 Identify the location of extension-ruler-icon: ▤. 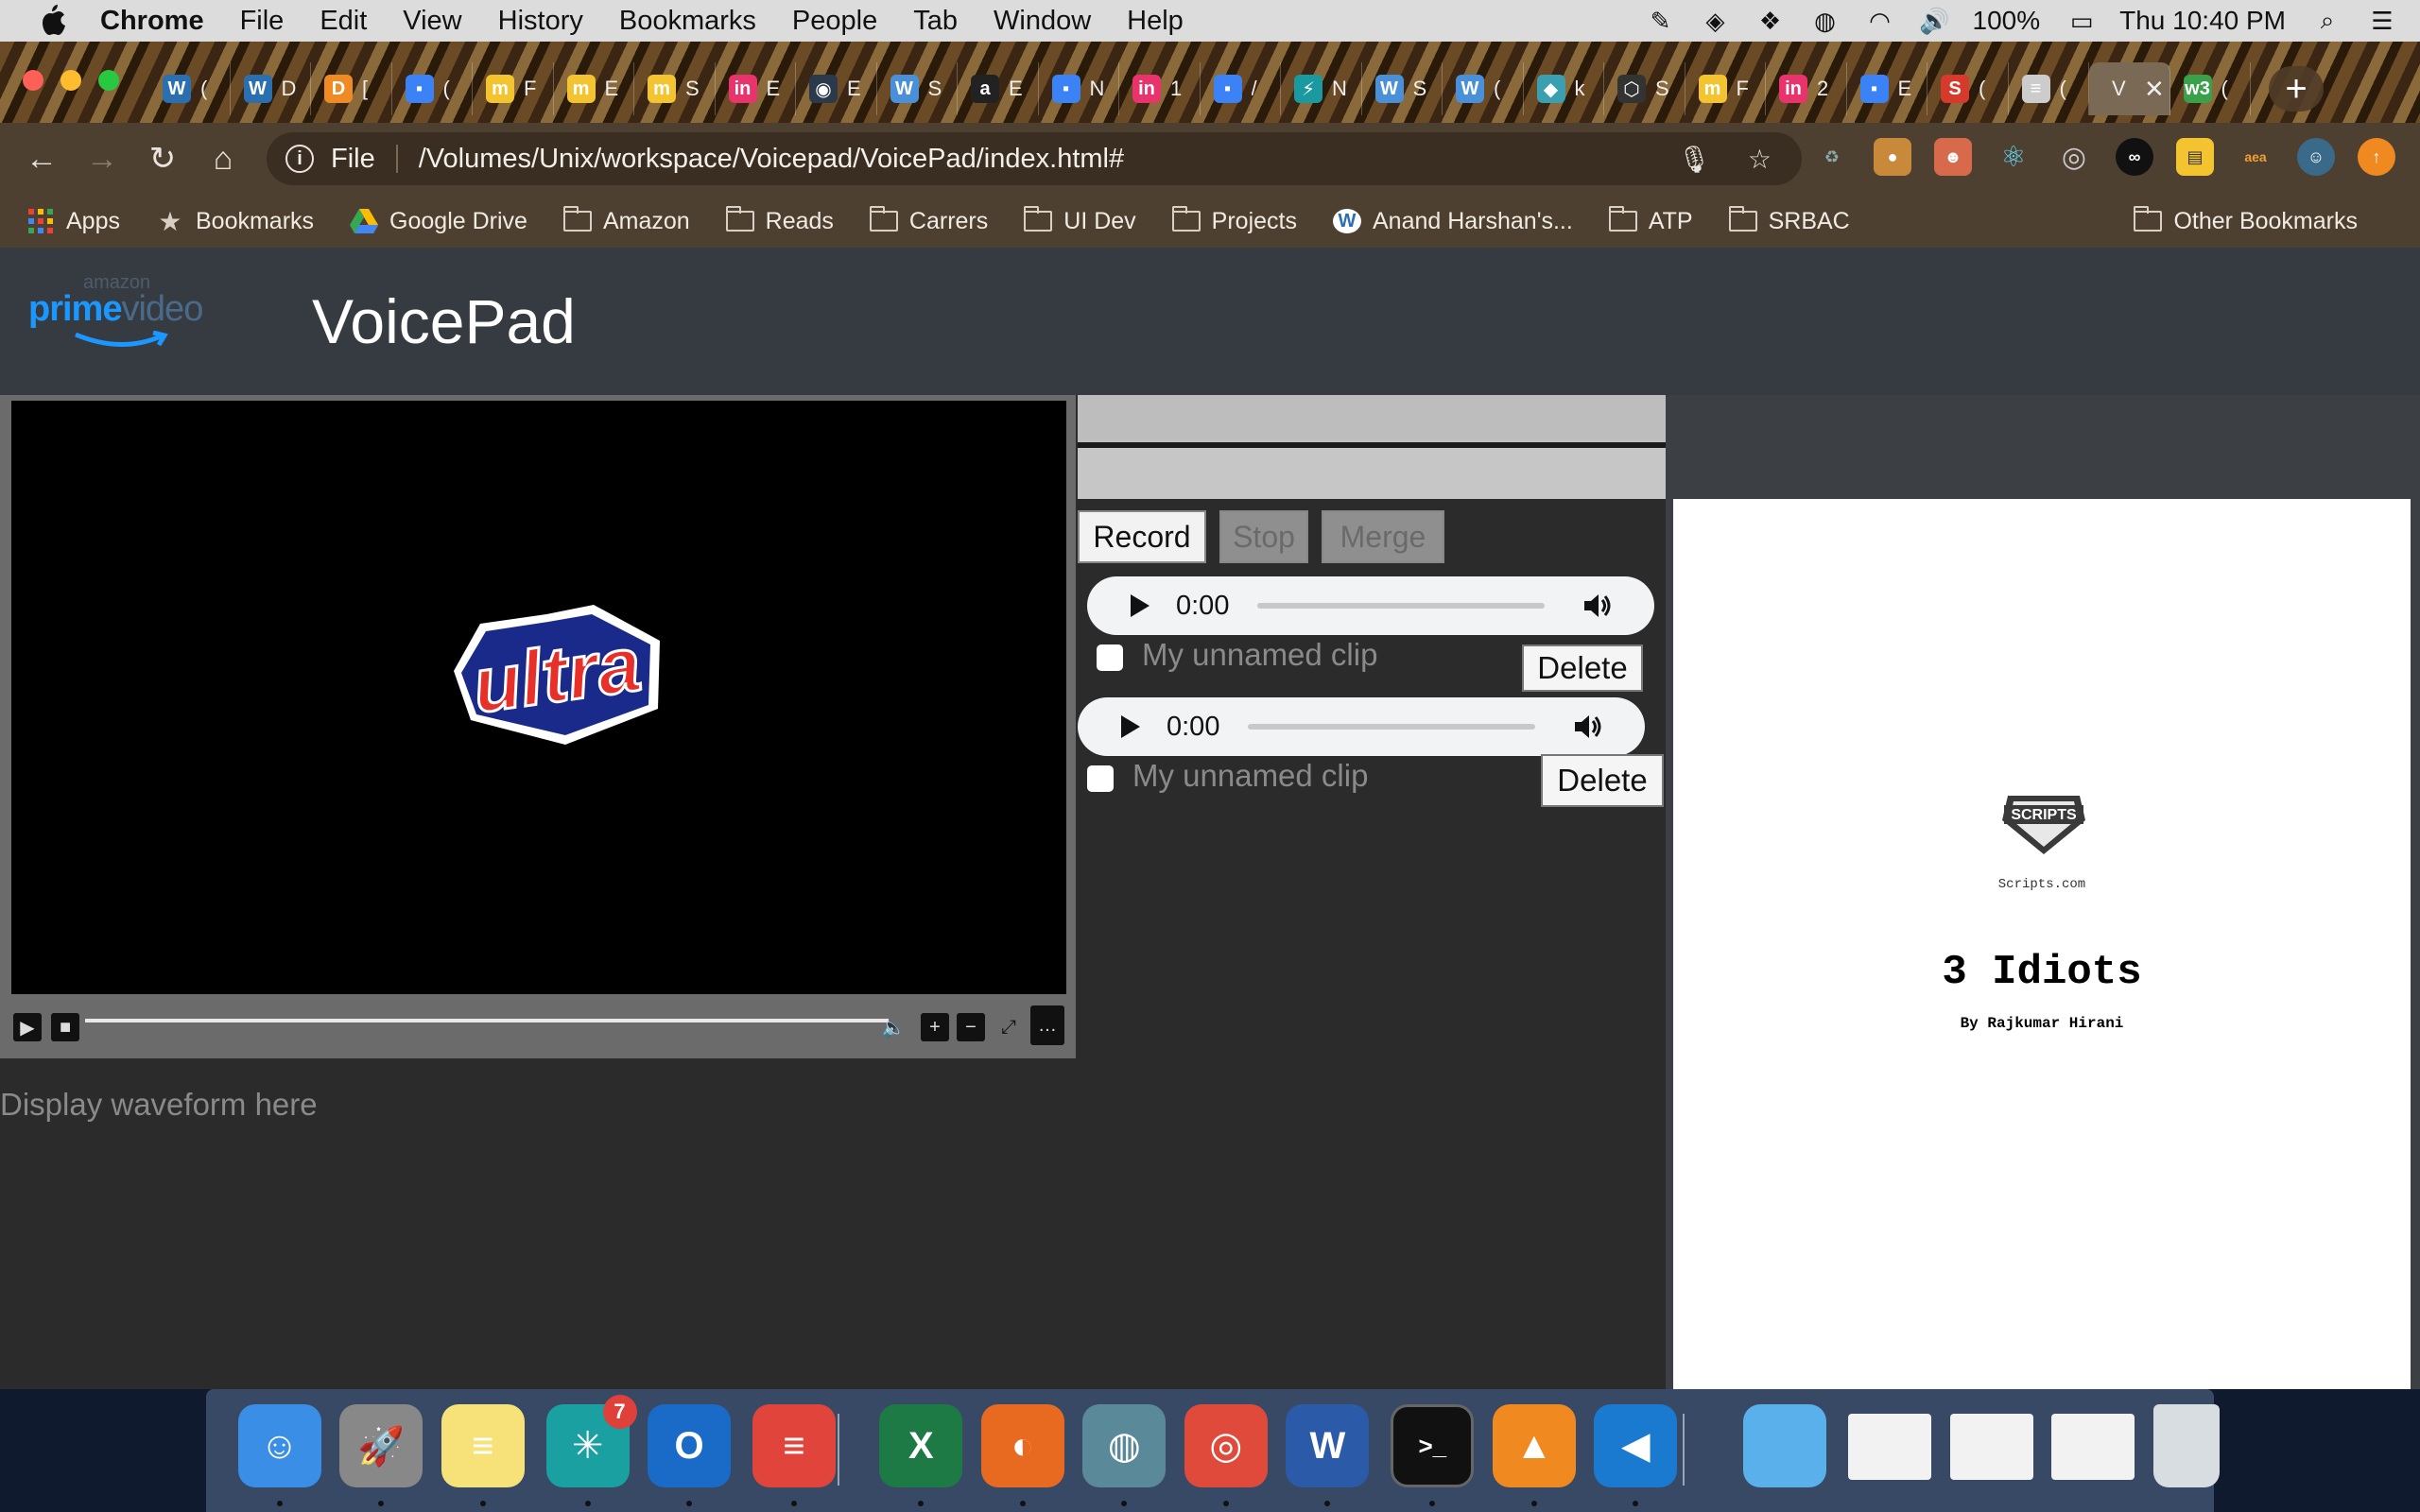
(2195, 157).